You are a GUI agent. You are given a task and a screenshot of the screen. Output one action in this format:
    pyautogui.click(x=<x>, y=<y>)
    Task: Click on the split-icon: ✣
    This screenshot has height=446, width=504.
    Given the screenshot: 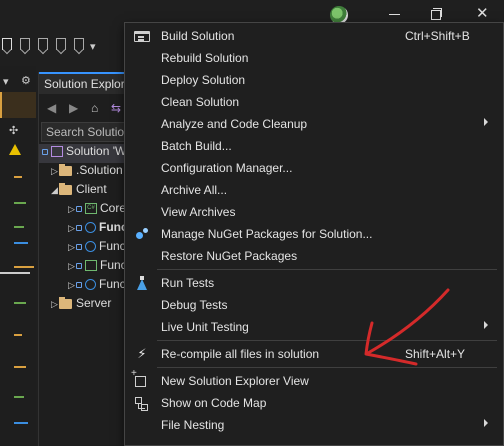 What is the action you would take?
    pyautogui.click(x=13, y=130)
    